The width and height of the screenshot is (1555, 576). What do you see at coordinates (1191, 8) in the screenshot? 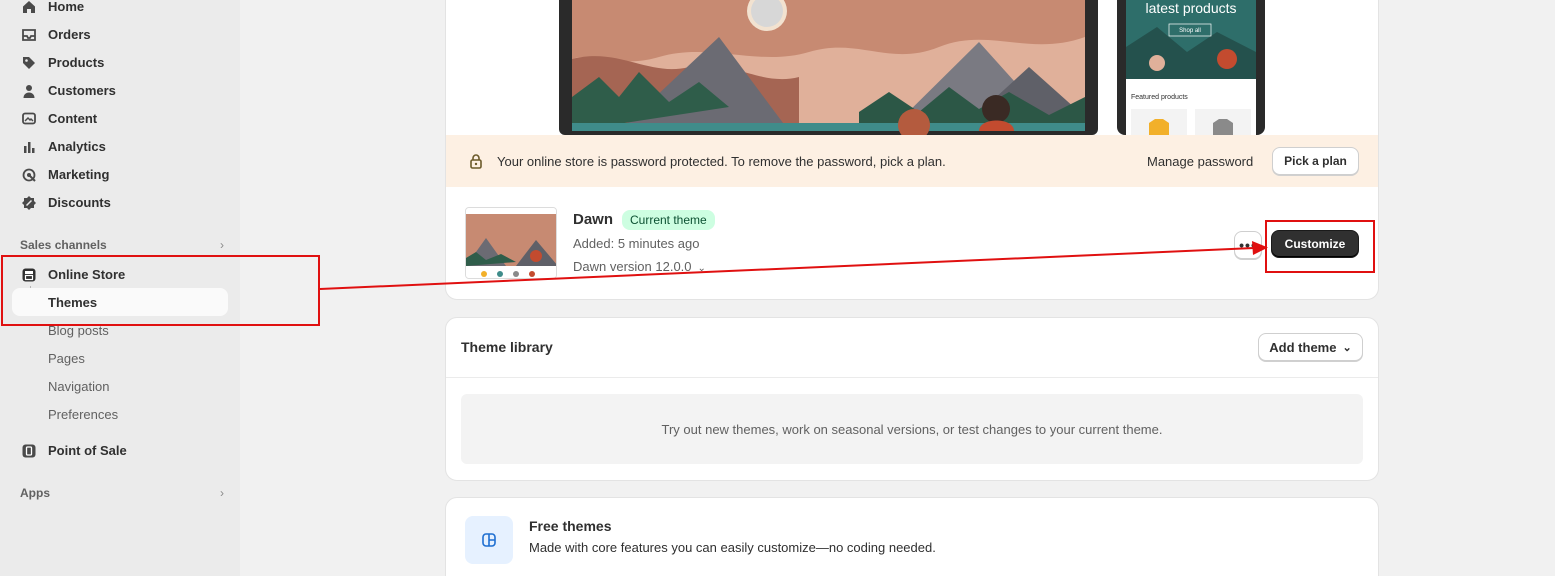
I see `mobile-preview-heading: latest products` at bounding box center [1191, 8].